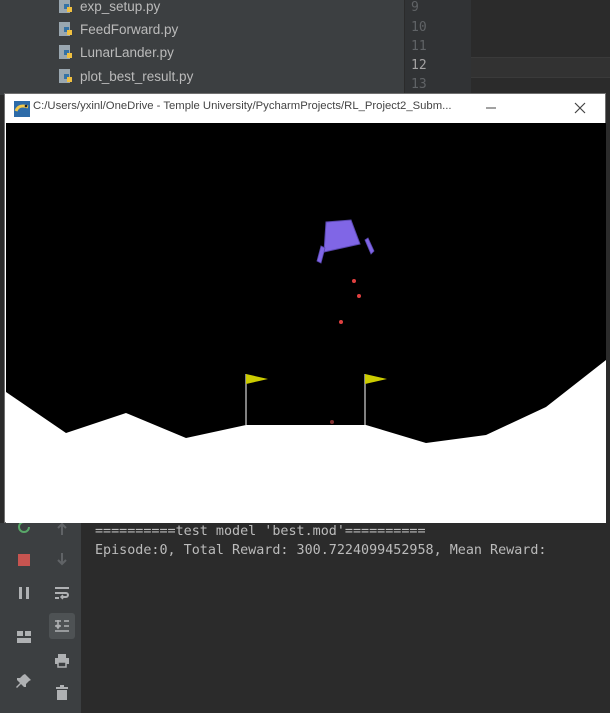 The width and height of the screenshot is (610, 713). Describe the element at coordinates (22, 109) in the screenshot. I see `pygame-snake-icon` at that location.